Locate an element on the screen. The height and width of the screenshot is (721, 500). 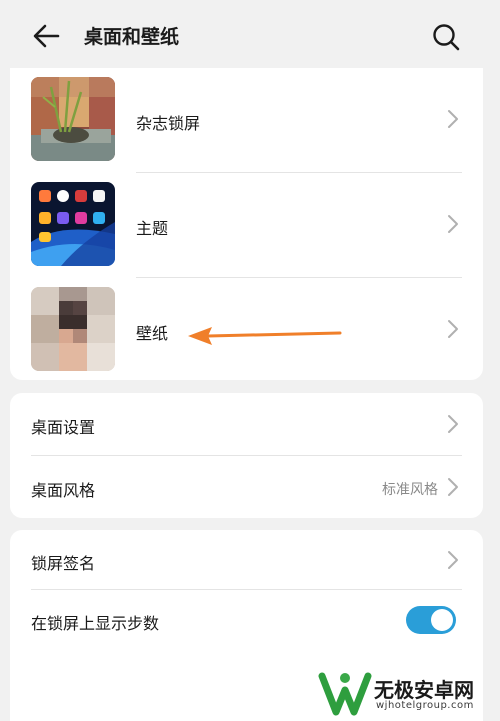
toggle-knob is located at coordinates (442, 620).